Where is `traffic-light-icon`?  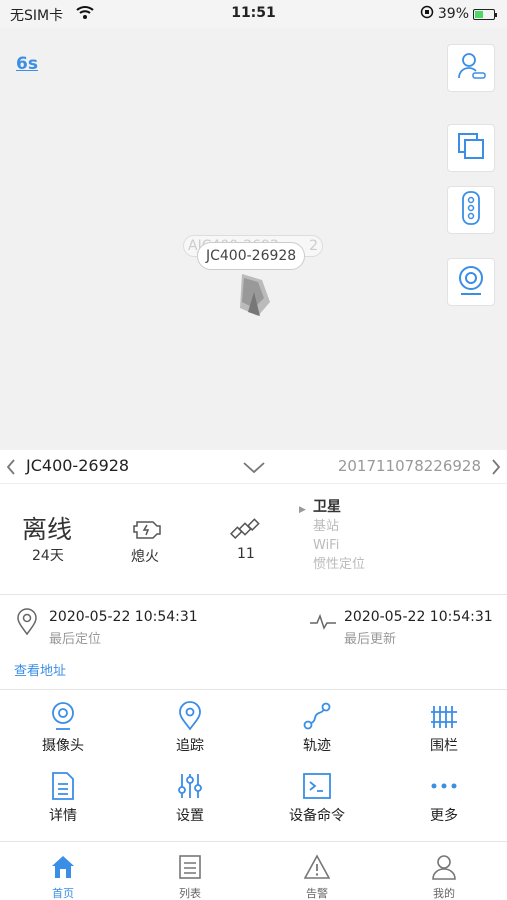
traffic-light-icon is located at coordinates (471, 210).